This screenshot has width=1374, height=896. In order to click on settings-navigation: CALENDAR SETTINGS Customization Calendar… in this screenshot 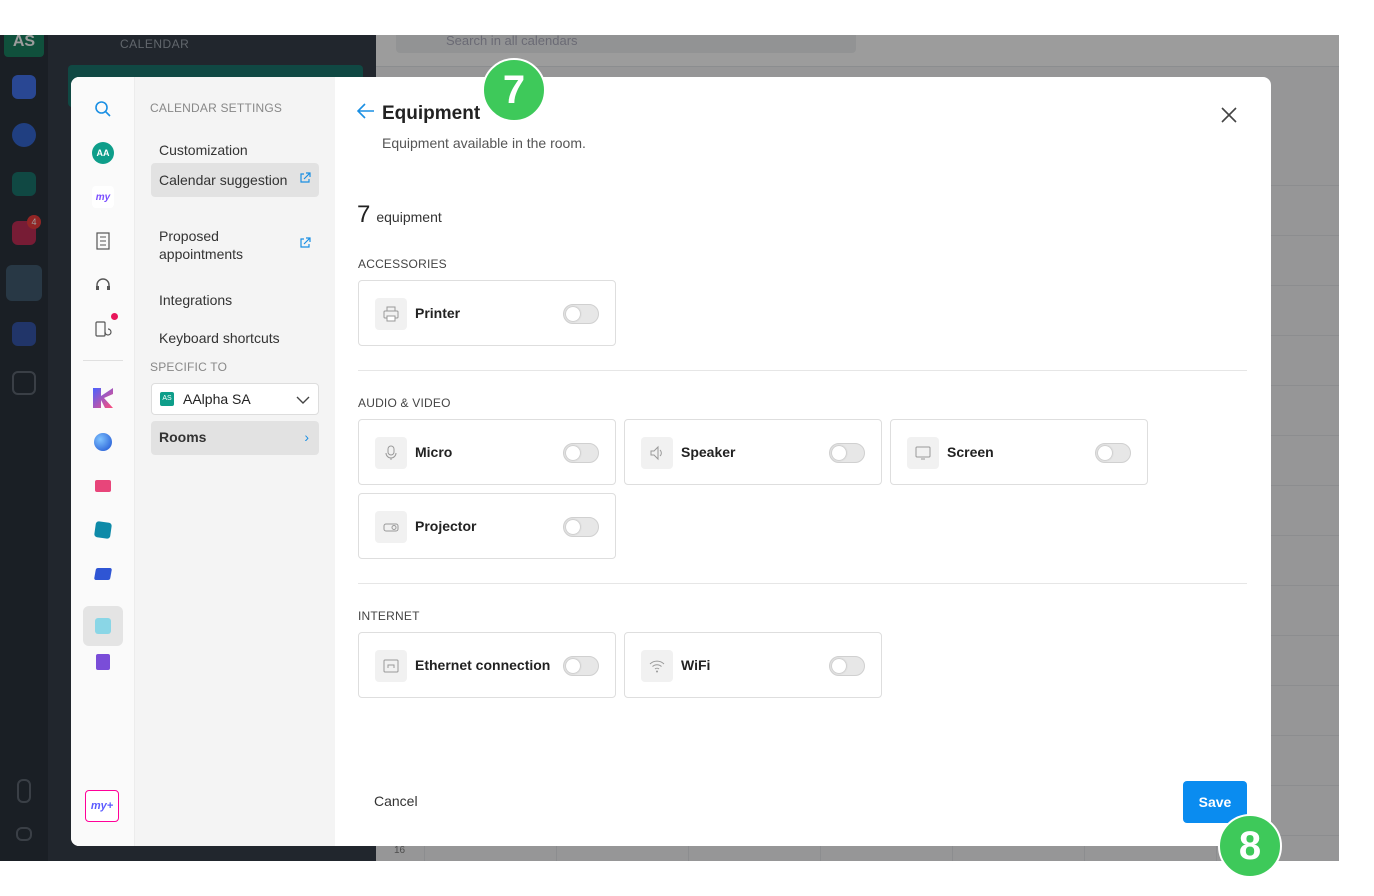, I will do `click(235, 461)`.